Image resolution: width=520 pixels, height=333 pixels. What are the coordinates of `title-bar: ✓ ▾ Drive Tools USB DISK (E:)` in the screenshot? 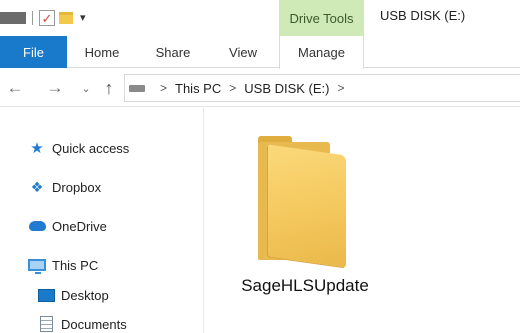 It's located at (260, 18).